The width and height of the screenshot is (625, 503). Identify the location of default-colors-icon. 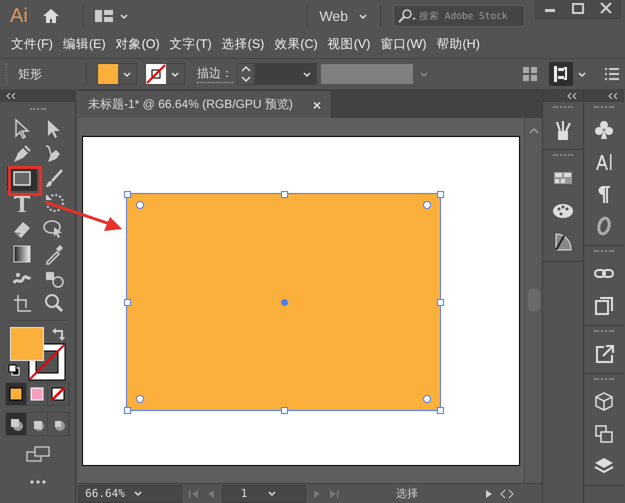
(14, 370).